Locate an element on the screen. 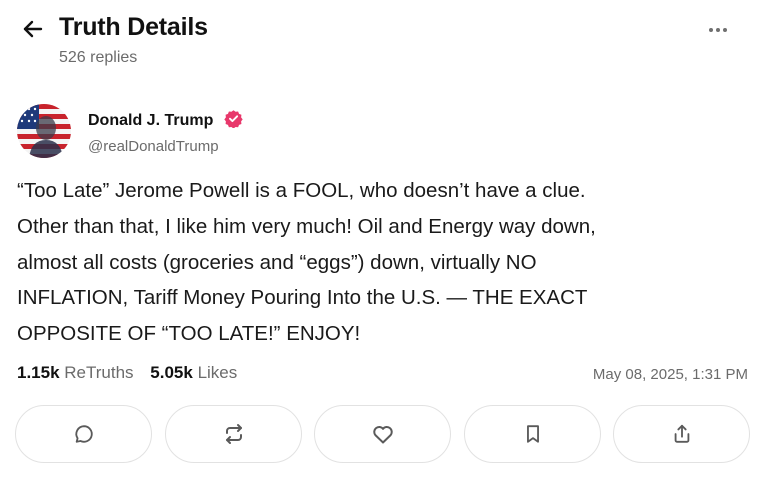 Image resolution: width=760 pixels, height=477 pixels. author-name: Donald J. Trump is located at coordinates (165, 119).